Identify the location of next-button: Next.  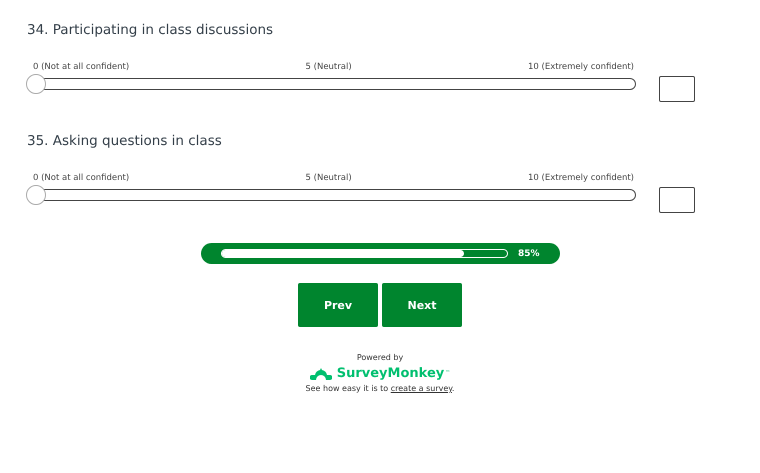
(422, 305).